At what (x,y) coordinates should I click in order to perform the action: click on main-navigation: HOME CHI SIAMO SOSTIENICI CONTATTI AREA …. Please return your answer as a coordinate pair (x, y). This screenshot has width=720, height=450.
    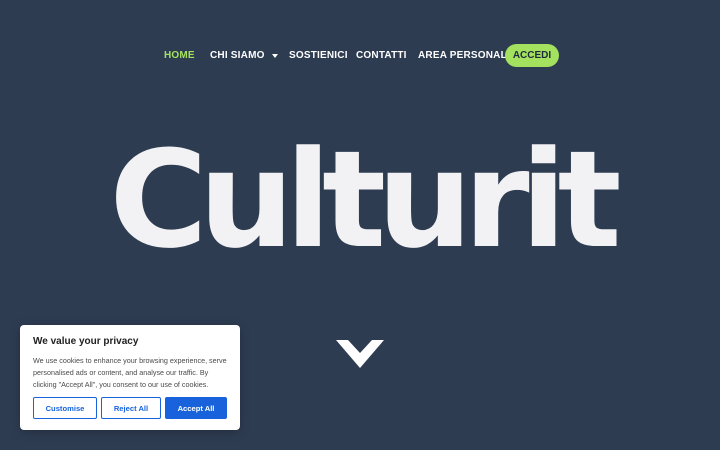
    Looking at the image, I should click on (360, 56).